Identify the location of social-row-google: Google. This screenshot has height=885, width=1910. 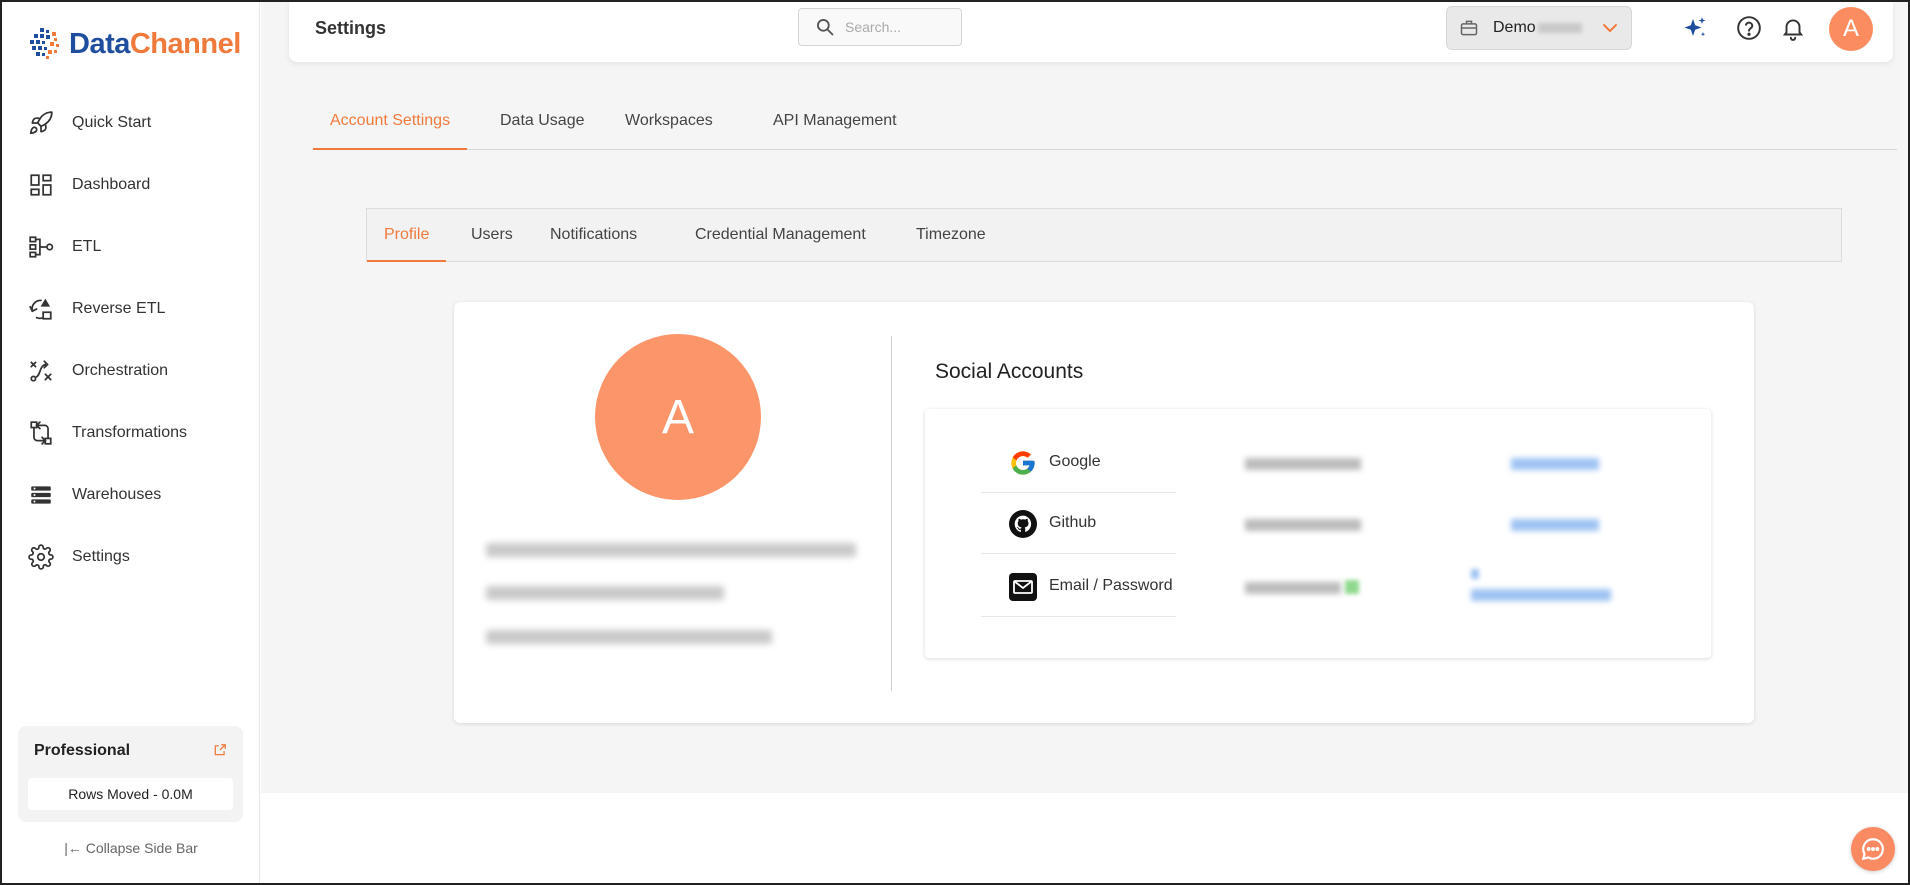
(1303, 463).